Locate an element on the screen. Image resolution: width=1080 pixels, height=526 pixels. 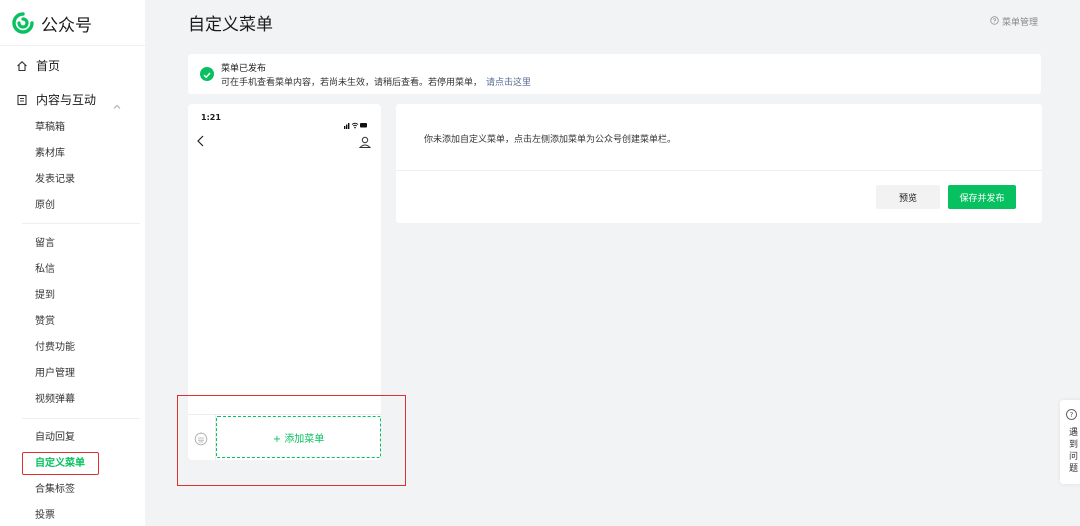
sidebar-item-video-danmaku: 视频弹幕 is located at coordinates (55, 400).